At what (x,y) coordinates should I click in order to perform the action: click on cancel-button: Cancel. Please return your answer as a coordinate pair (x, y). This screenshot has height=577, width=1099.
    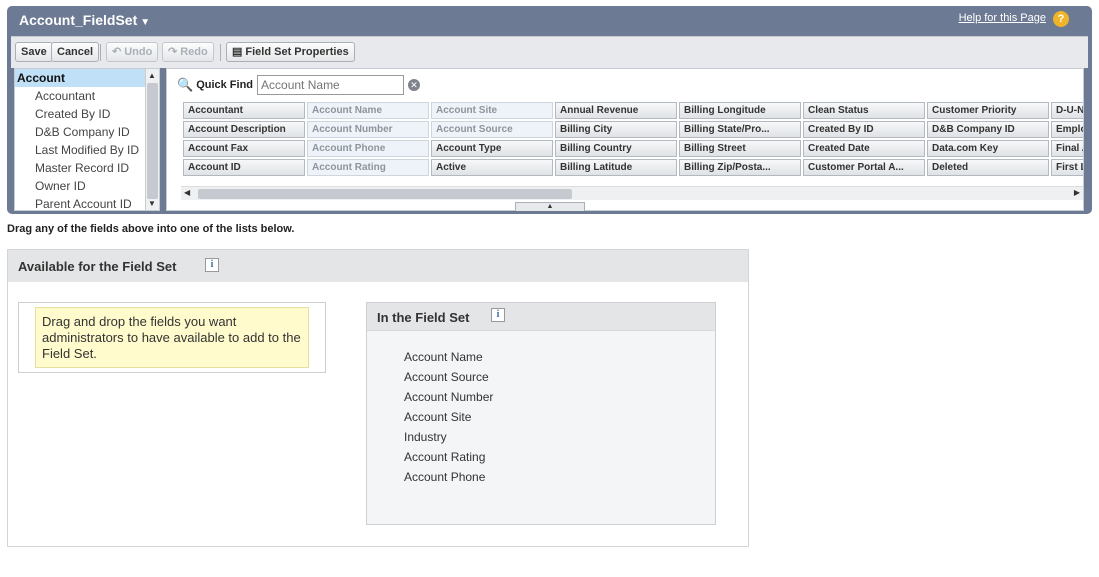
    Looking at the image, I should click on (75, 52).